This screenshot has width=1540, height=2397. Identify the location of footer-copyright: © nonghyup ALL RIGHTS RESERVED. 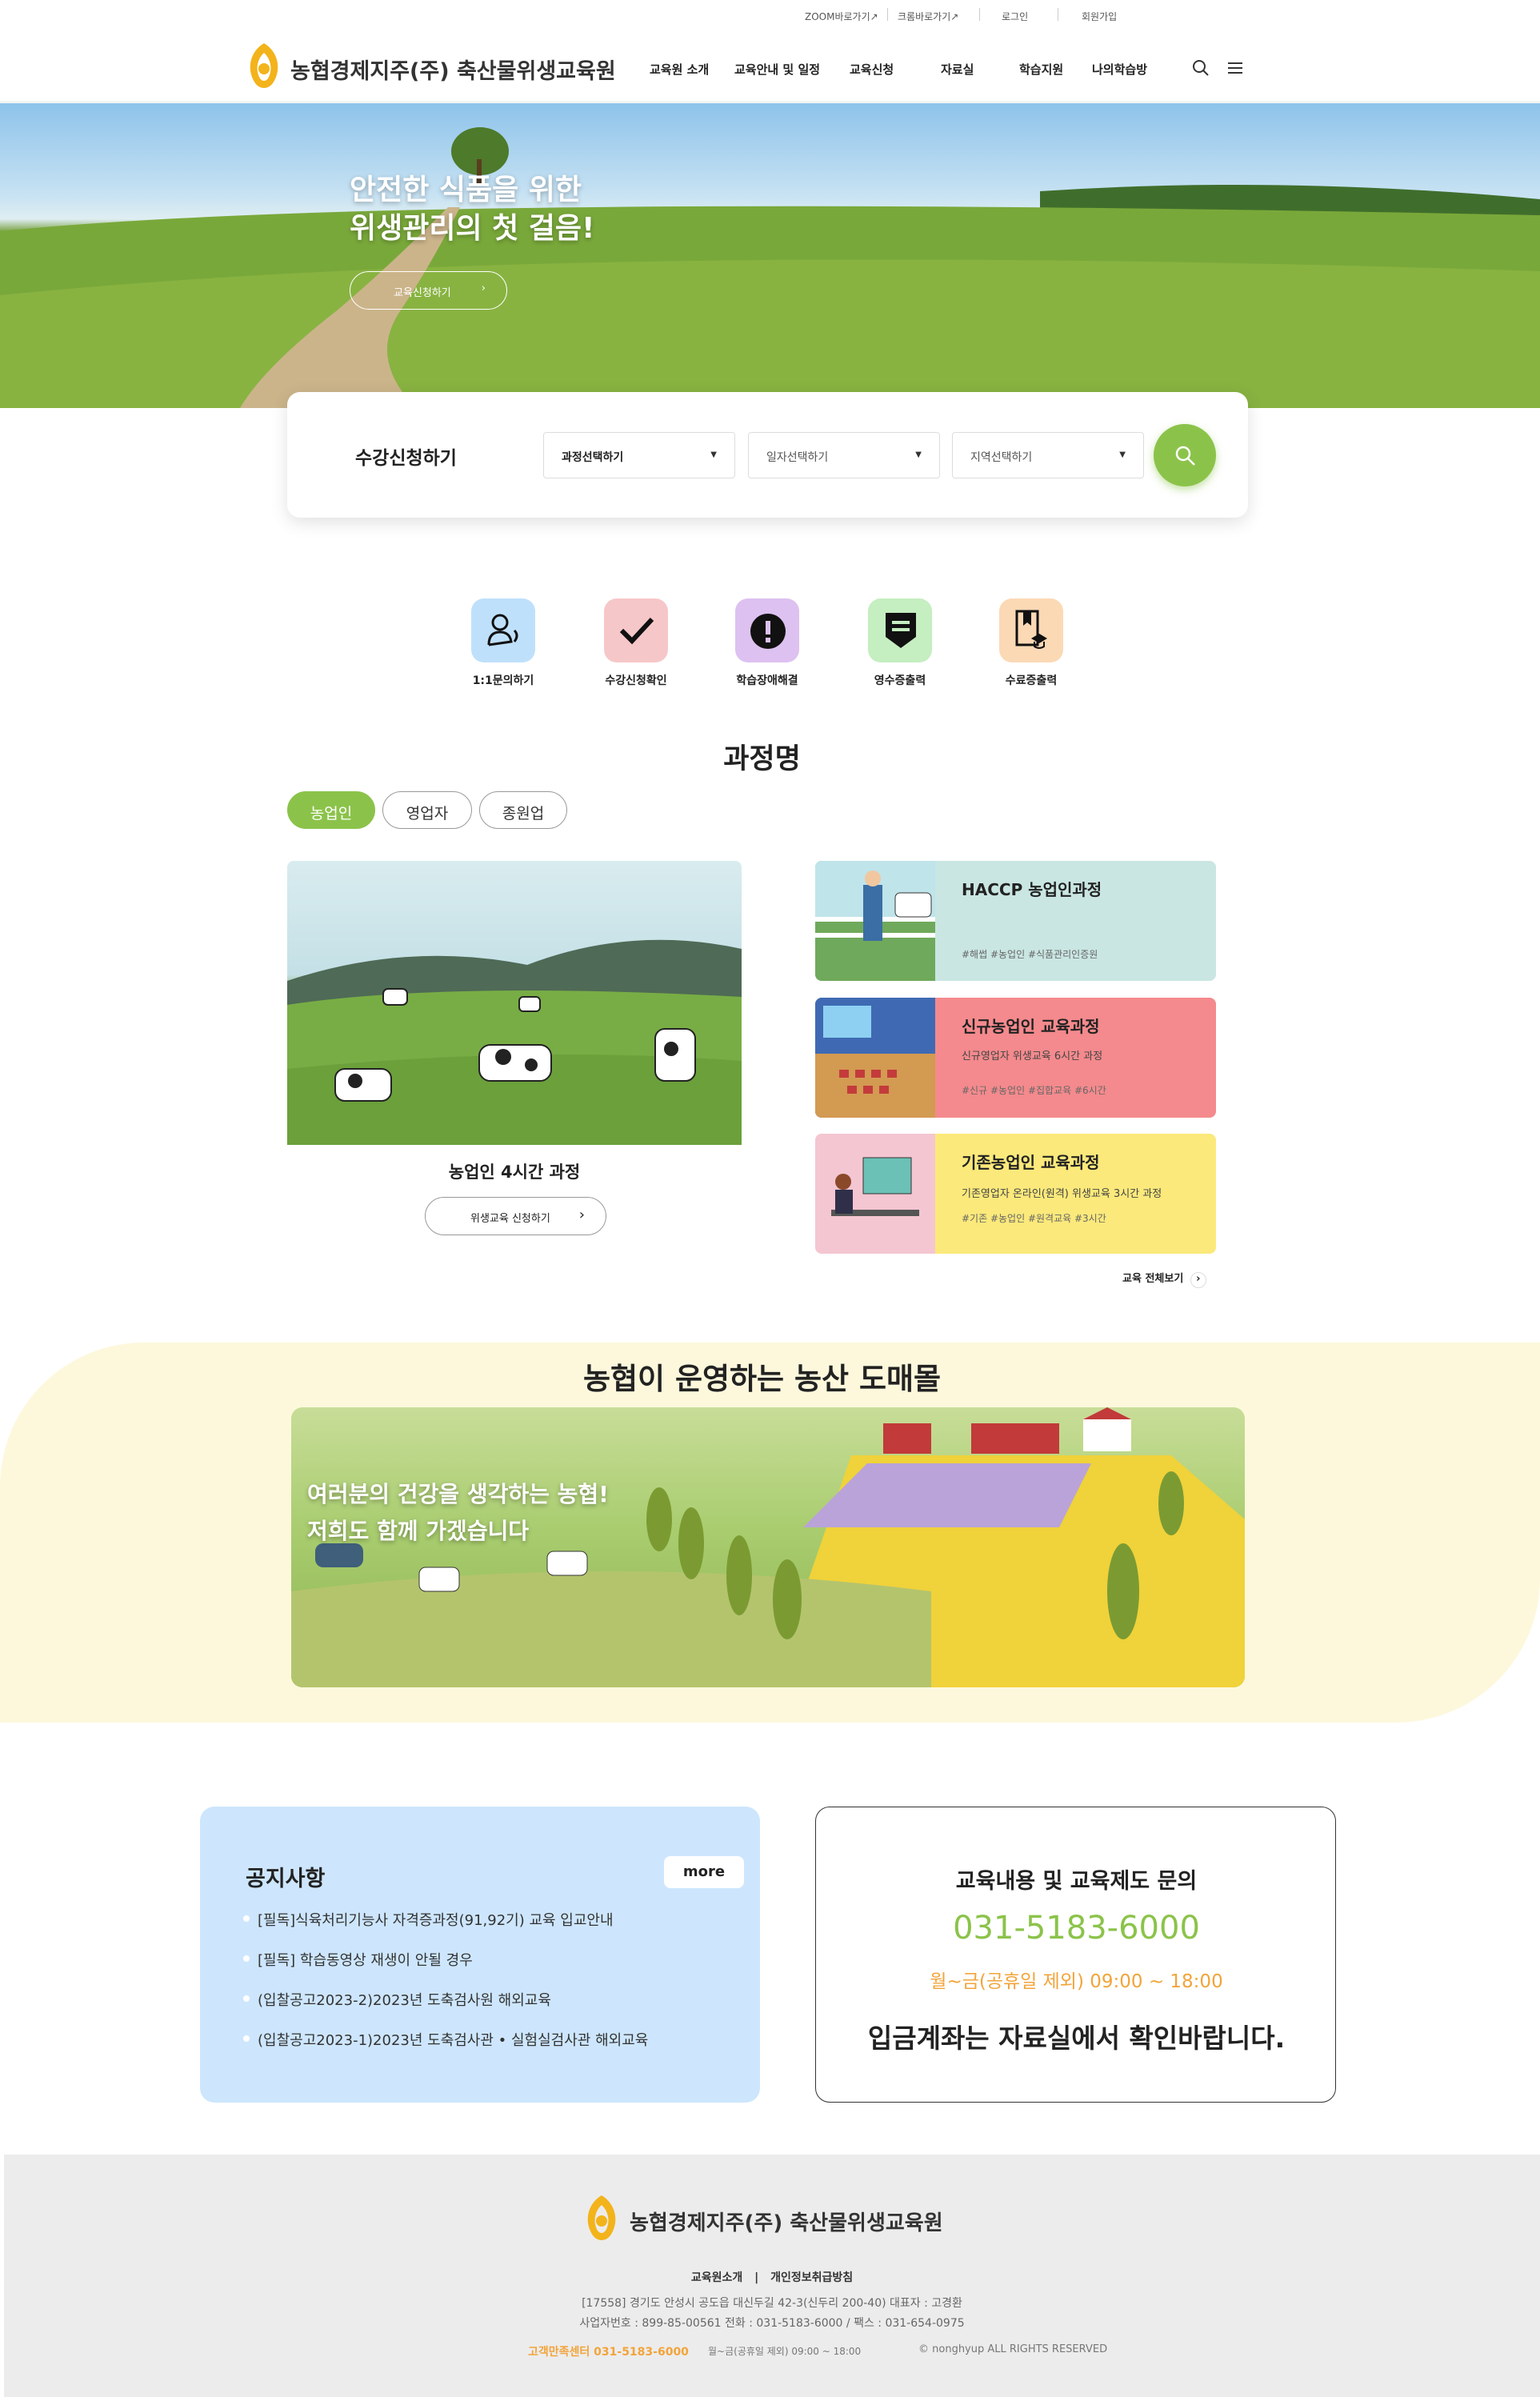
(1013, 2349).